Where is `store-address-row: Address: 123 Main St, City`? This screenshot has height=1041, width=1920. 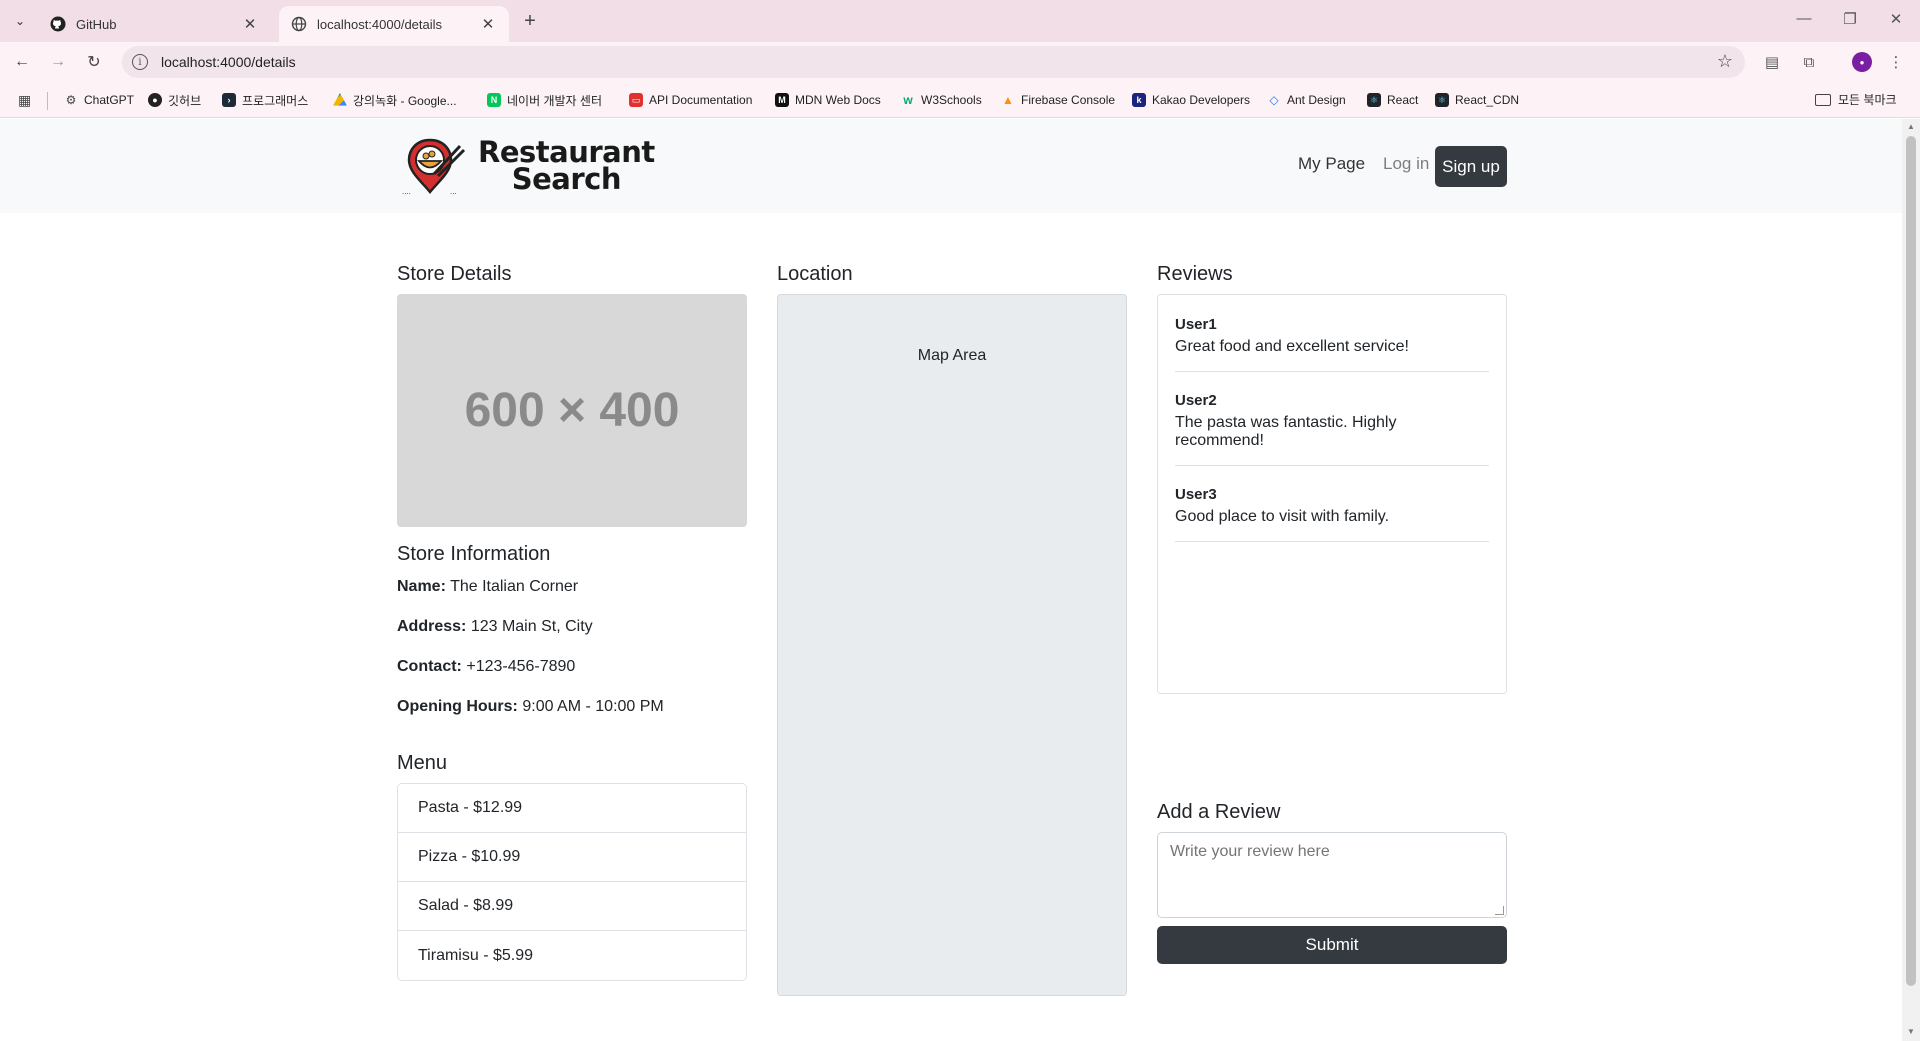 store-address-row: Address: 123 Main St, City is located at coordinates (495, 627).